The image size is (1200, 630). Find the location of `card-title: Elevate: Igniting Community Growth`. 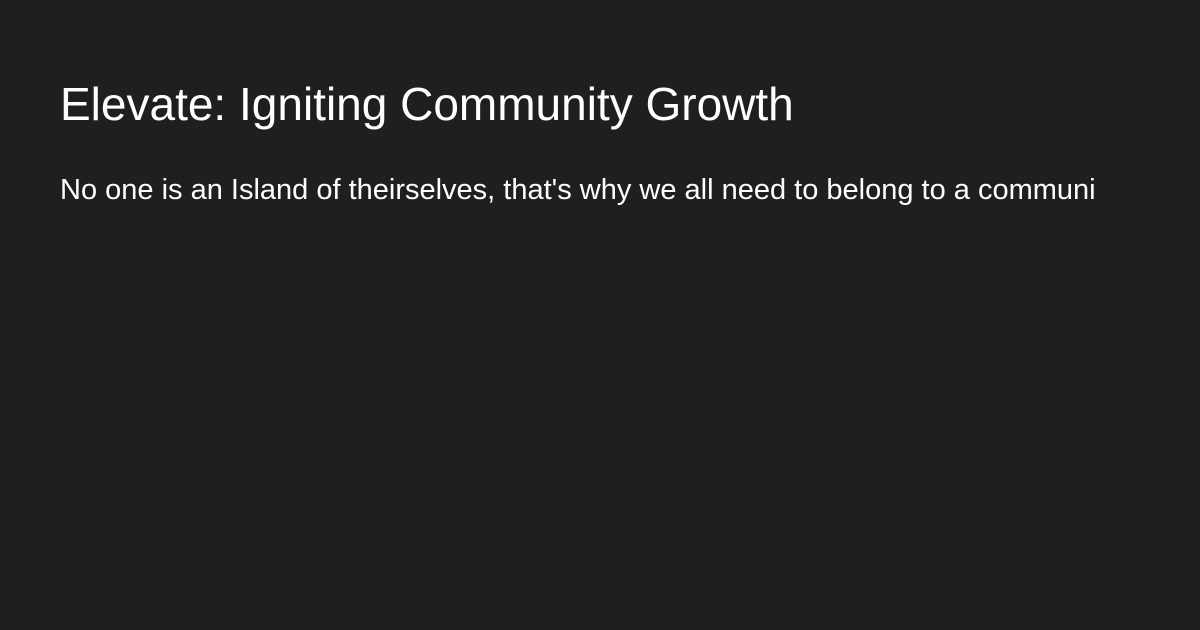

card-title: Elevate: Igniting Community Growth is located at coordinates (427, 104).